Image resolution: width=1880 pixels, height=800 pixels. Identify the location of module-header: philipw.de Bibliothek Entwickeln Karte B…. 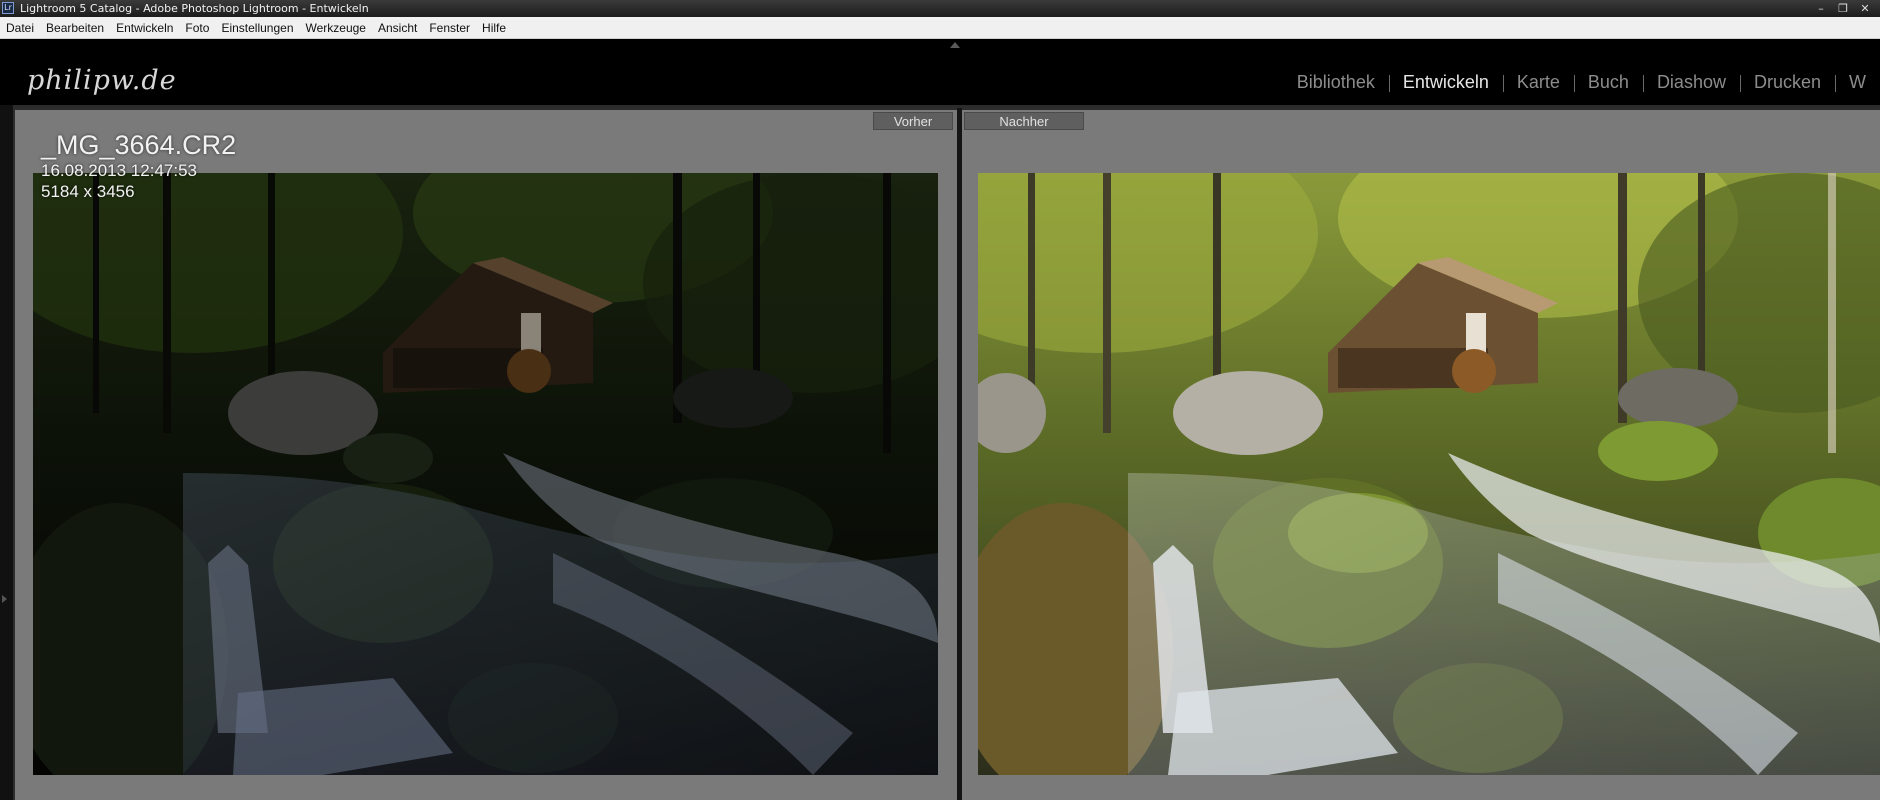
(940, 72).